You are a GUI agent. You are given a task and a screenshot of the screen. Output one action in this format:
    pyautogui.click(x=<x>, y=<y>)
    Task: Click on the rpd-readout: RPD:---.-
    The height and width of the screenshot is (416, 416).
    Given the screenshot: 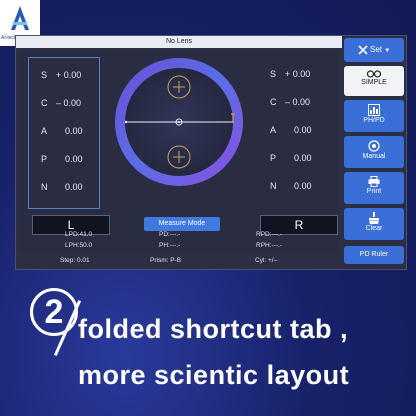 What is the action you would take?
    pyautogui.click(x=269, y=234)
    